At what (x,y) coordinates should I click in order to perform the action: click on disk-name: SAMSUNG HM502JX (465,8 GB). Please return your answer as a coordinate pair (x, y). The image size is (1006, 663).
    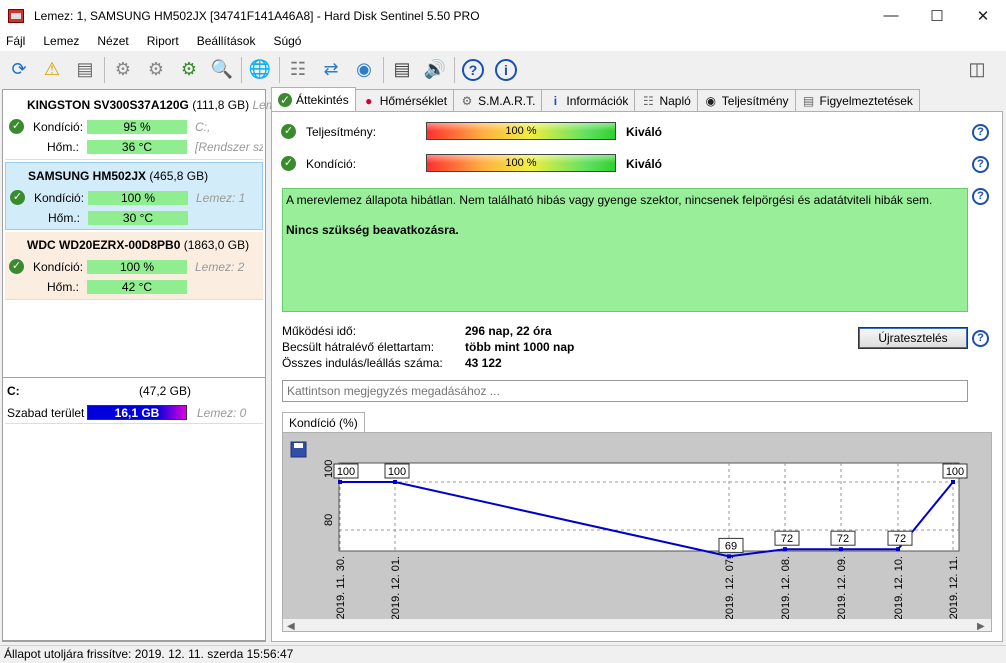
    Looking at the image, I should click on (118, 176).